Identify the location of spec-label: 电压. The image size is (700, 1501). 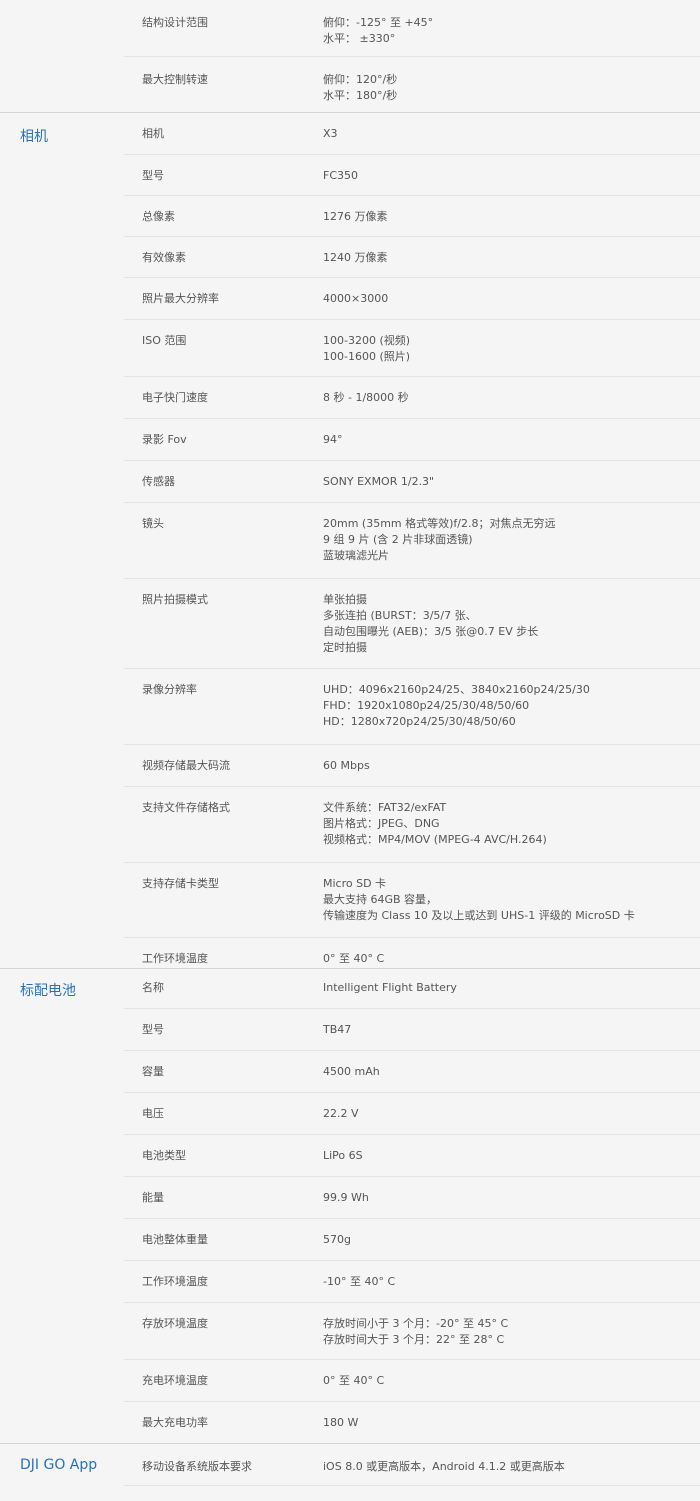
(153, 1113).